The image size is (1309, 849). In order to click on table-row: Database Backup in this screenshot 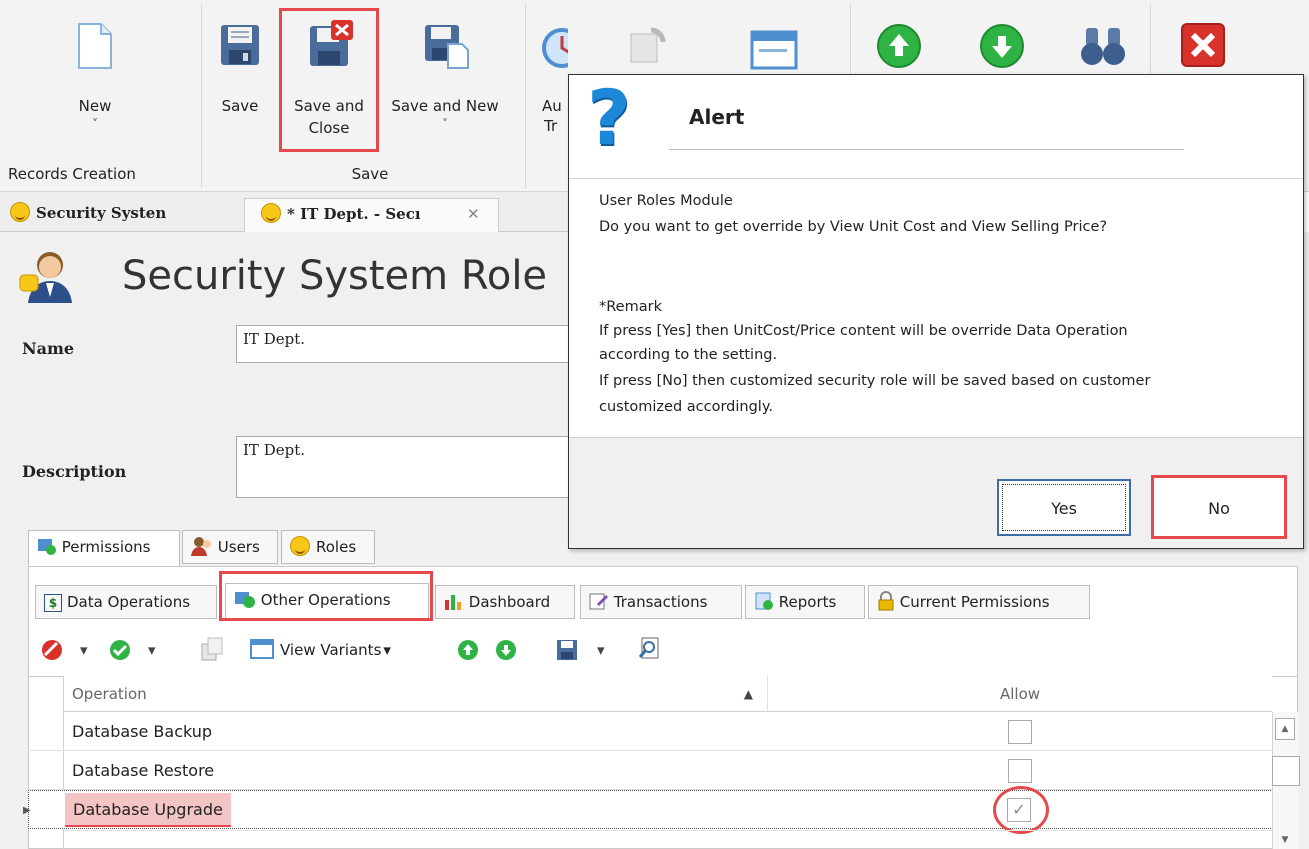, I will do `click(650, 731)`.